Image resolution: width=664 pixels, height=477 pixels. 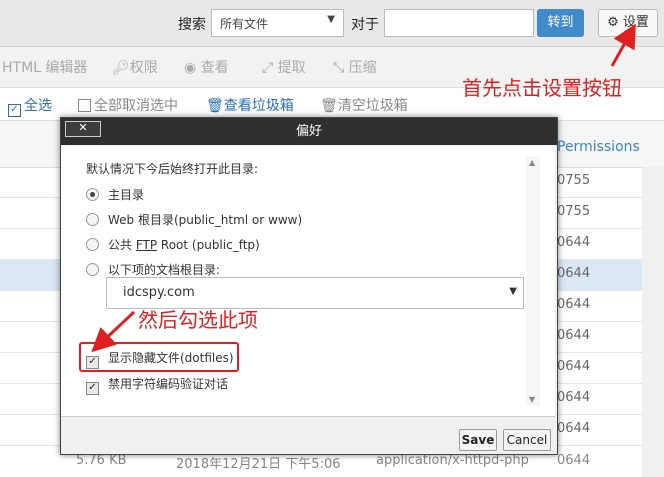 What do you see at coordinates (527, 440) in the screenshot?
I see `cancel-button: Cancel` at bounding box center [527, 440].